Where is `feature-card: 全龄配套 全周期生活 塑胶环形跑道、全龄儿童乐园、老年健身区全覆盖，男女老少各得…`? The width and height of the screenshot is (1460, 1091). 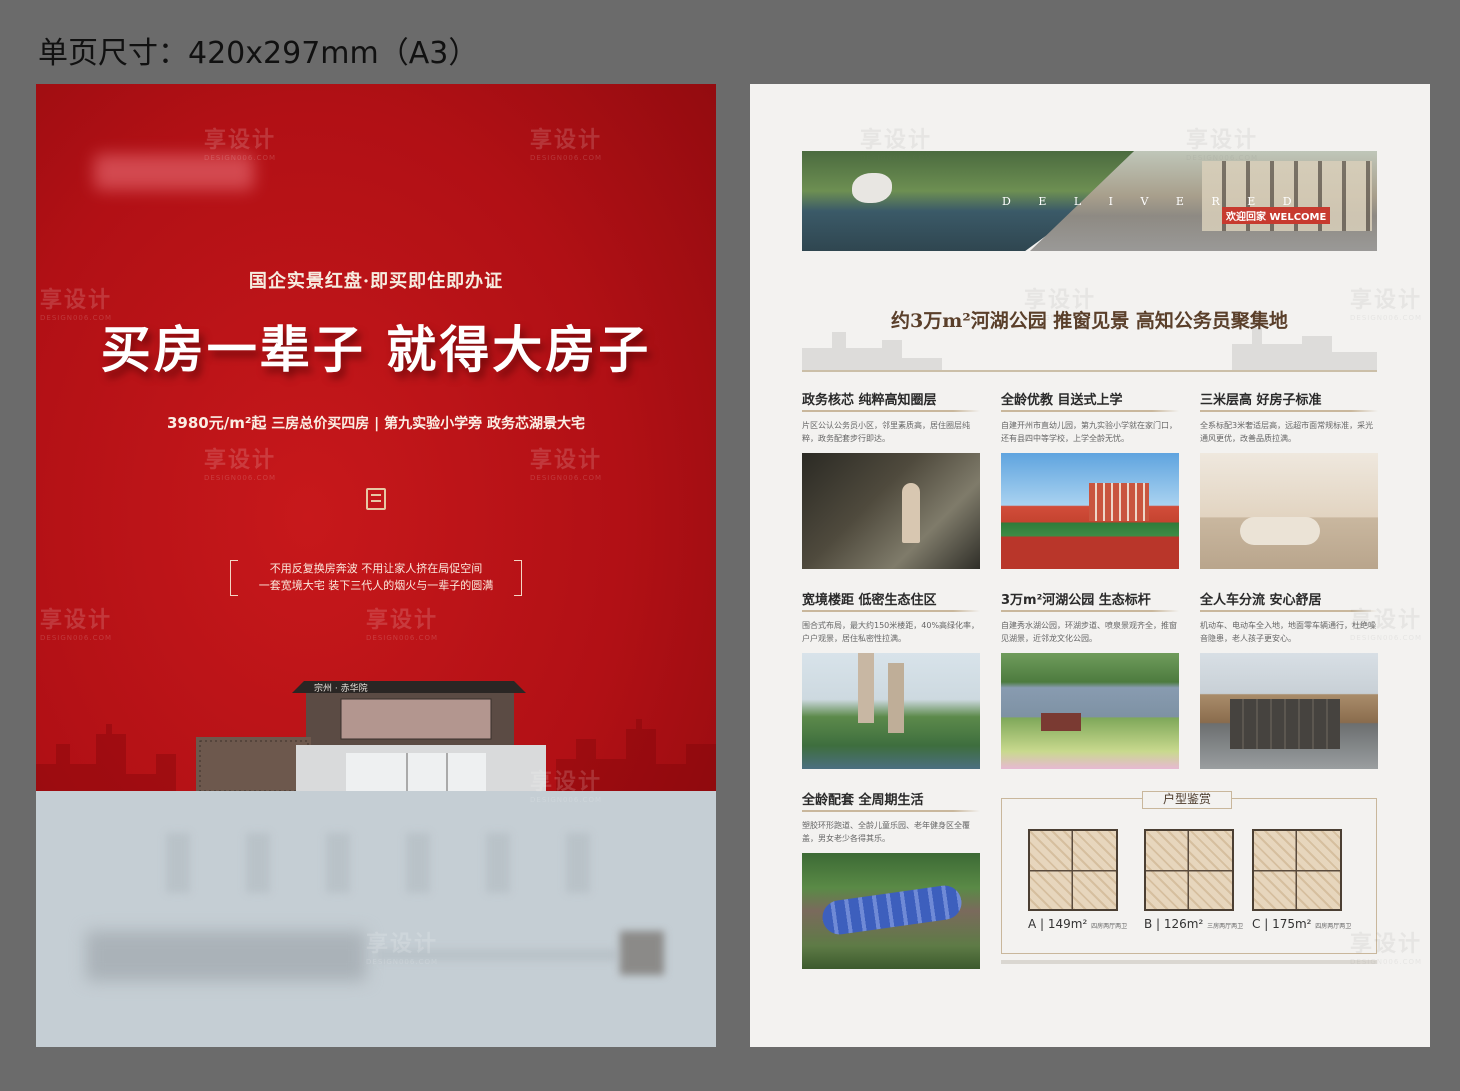 feature-card: 全龄配套 全周期生活 塑胶环形跑道、全龄儿童乐园、老年健身区全覆盖，男女老少各得… is located at coordinates (891, 879).